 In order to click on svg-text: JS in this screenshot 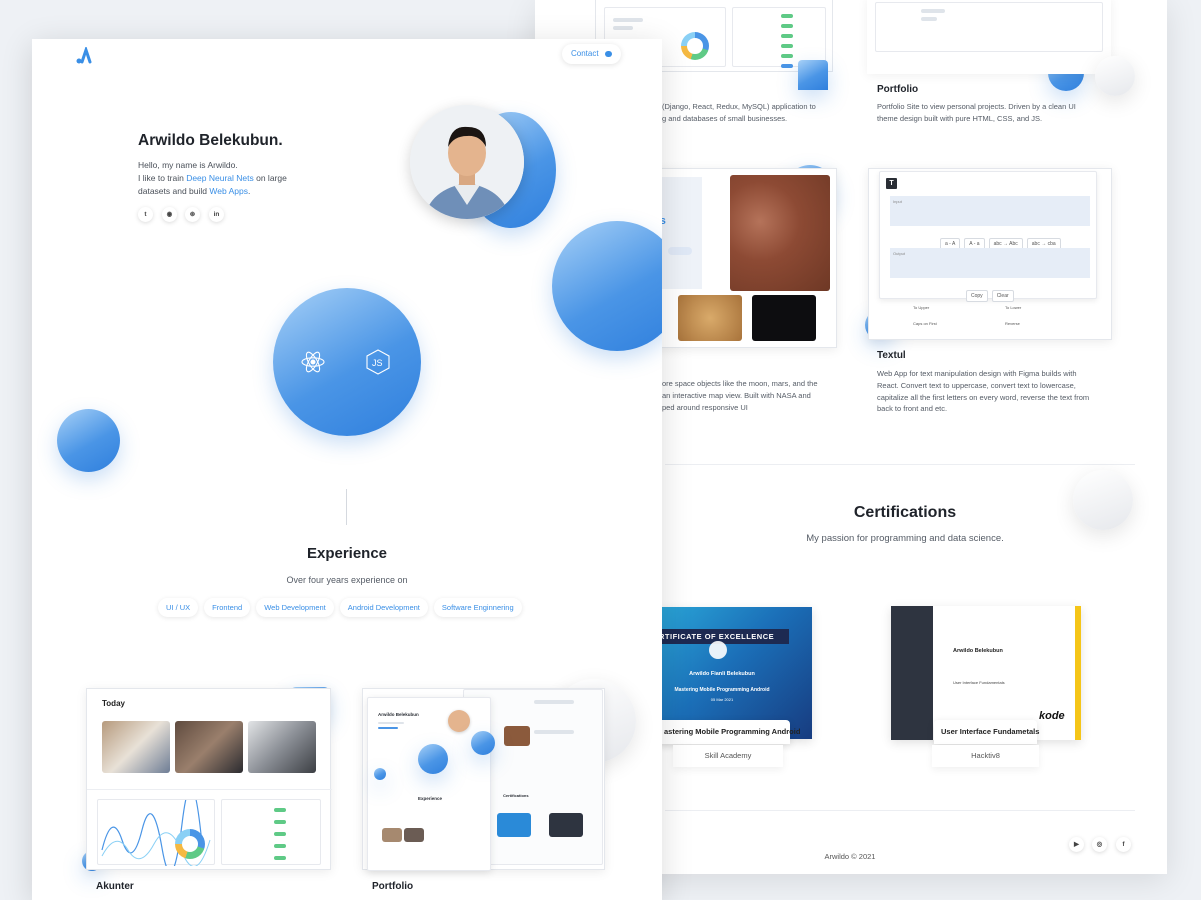, I will do `click(377, 363)`.